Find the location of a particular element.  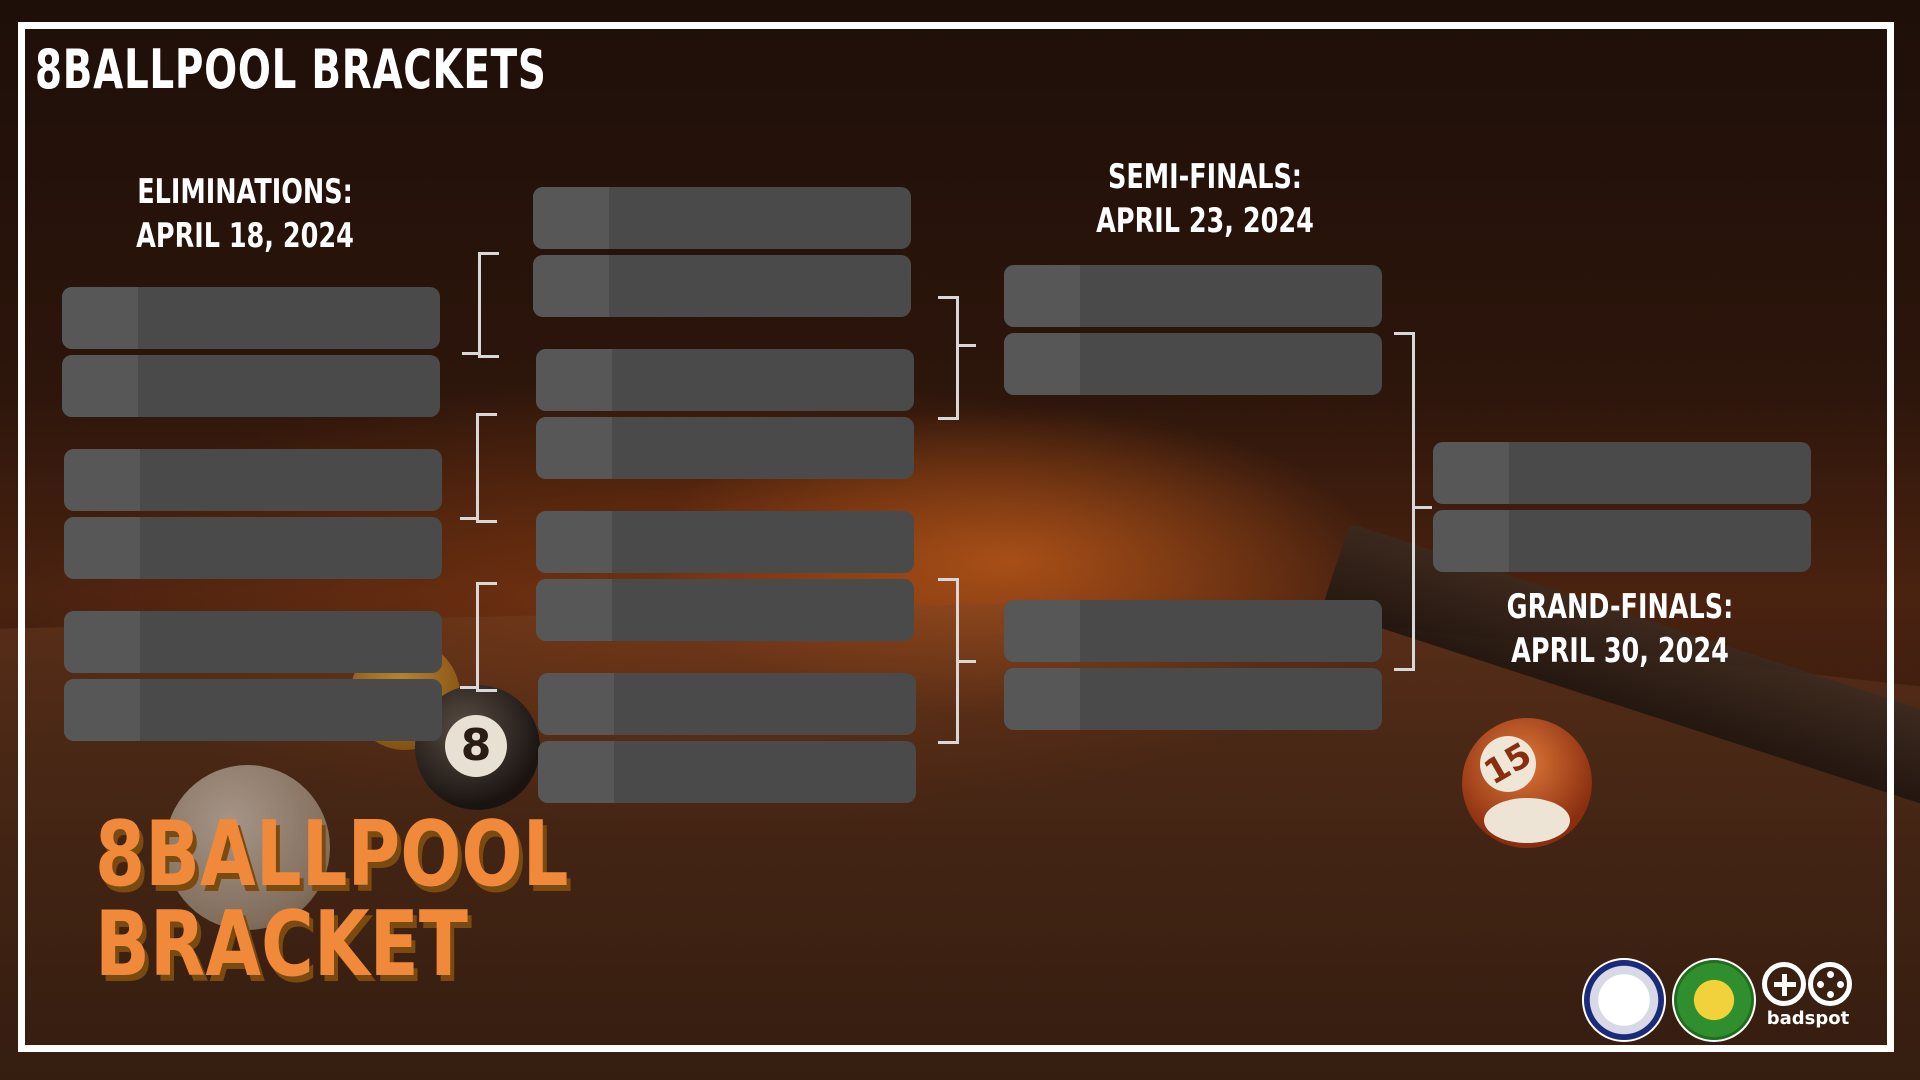

student-council-logo is located at coordinates (1714, 1000).